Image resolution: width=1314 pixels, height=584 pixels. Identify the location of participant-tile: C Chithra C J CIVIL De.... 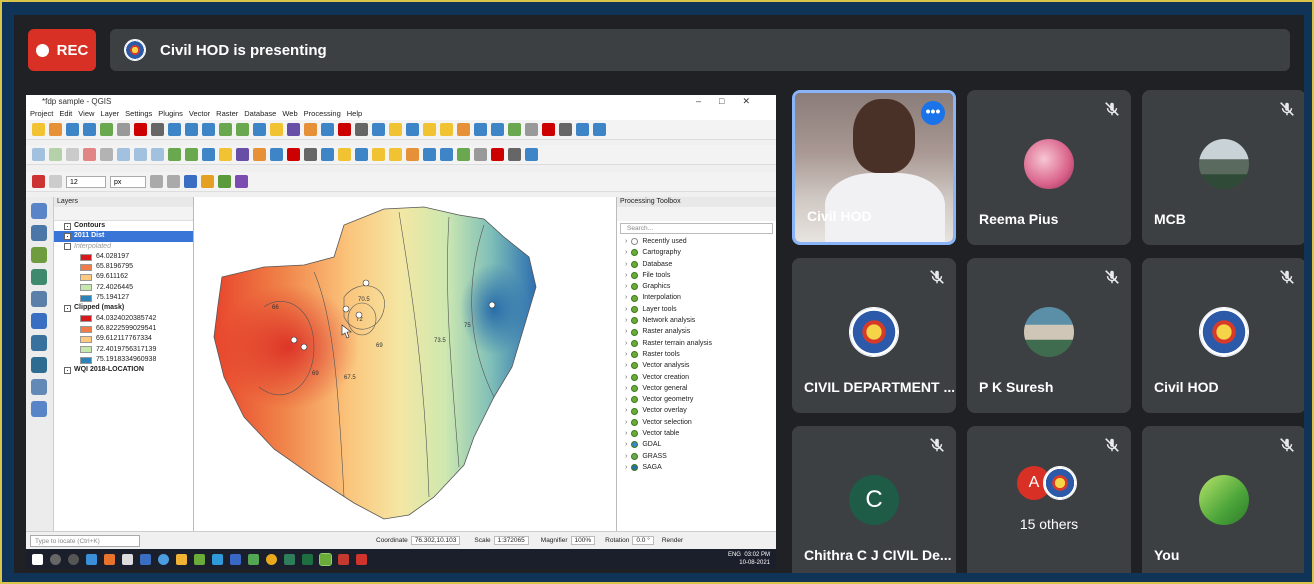
(874, 499).